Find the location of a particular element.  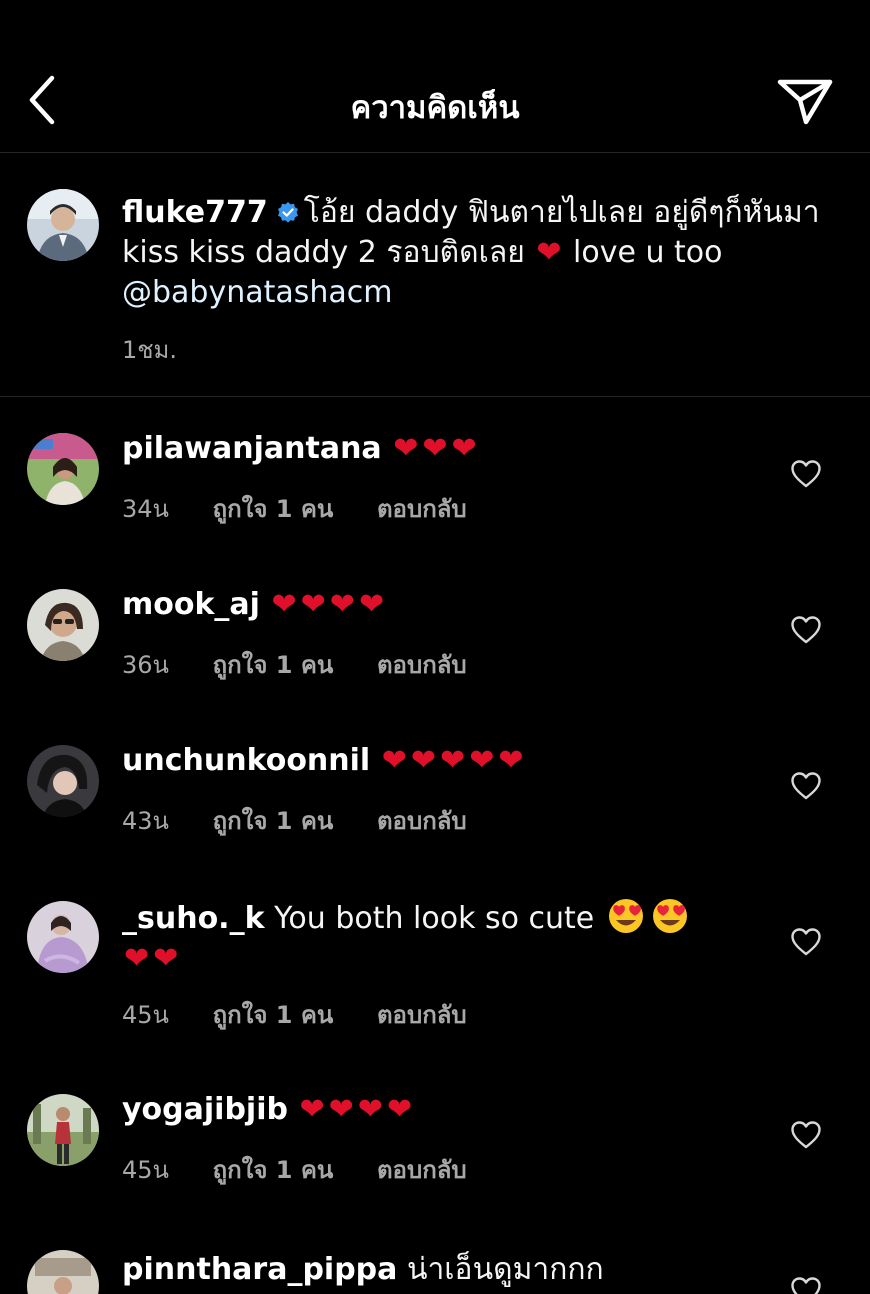

comment-text: _suho._k You both look so cute ❤ ❤ is located at coordinates (457, 938).